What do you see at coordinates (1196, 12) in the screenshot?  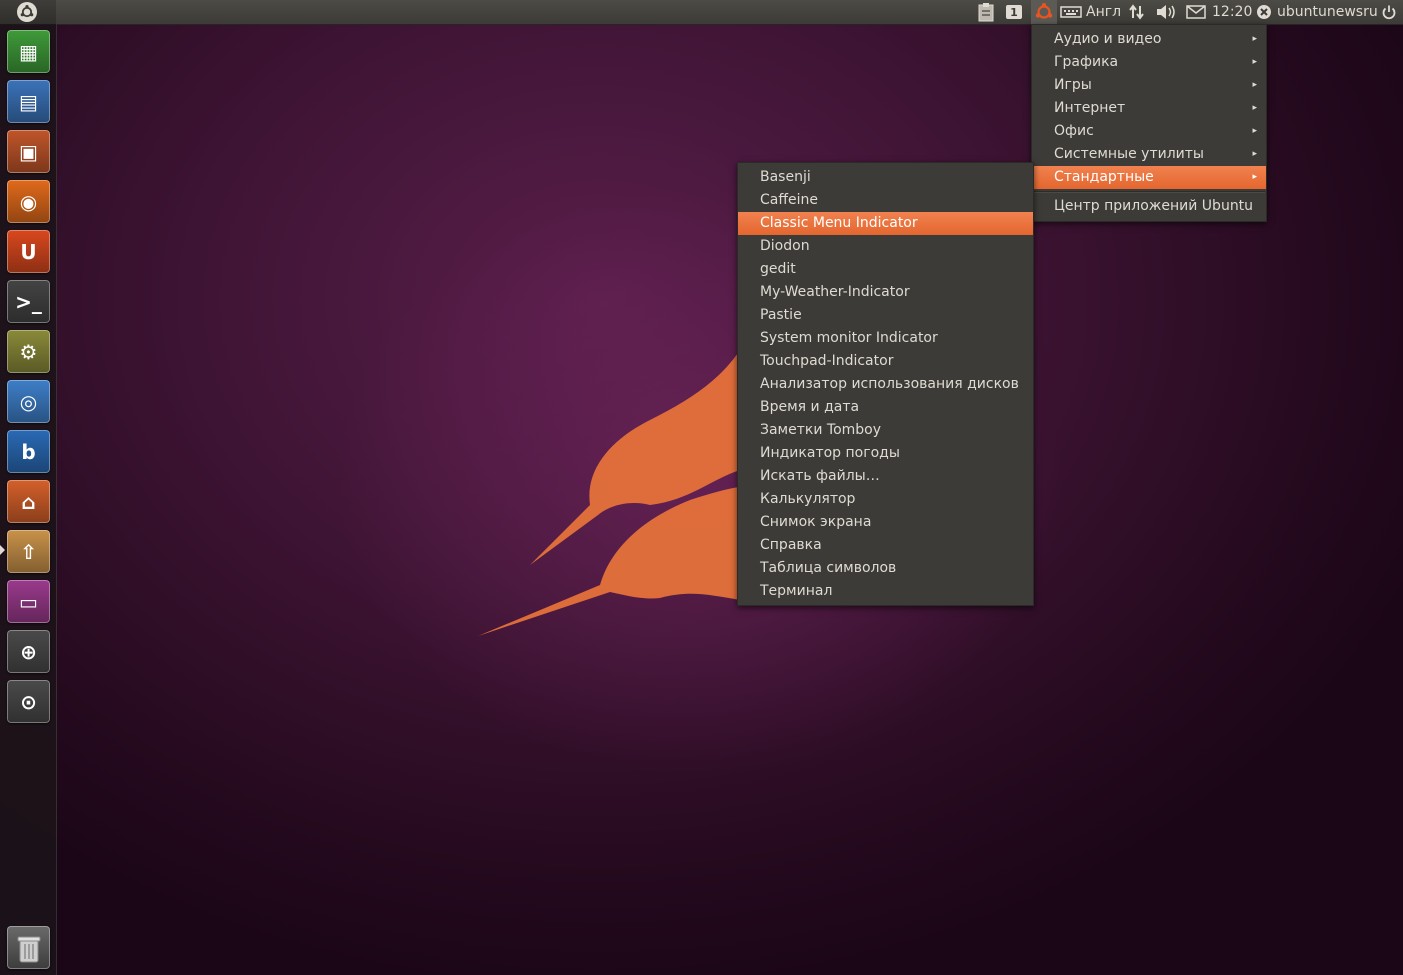 I see `mail-icon` at bounding box center [1196, 12].